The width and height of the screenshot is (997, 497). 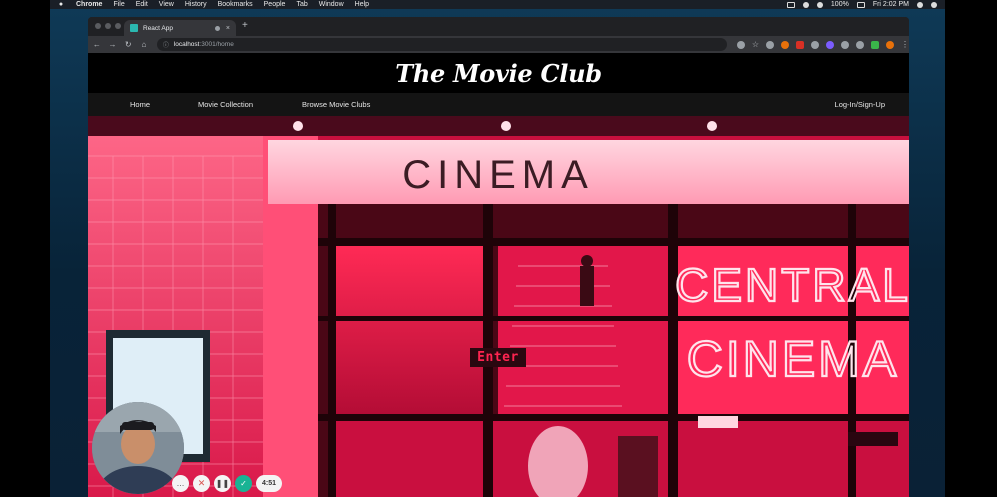 What do you see at coordinates (498, 26) in the screenshot?
I see `tab-strip: React App × +` at bounding box center [498, 26].